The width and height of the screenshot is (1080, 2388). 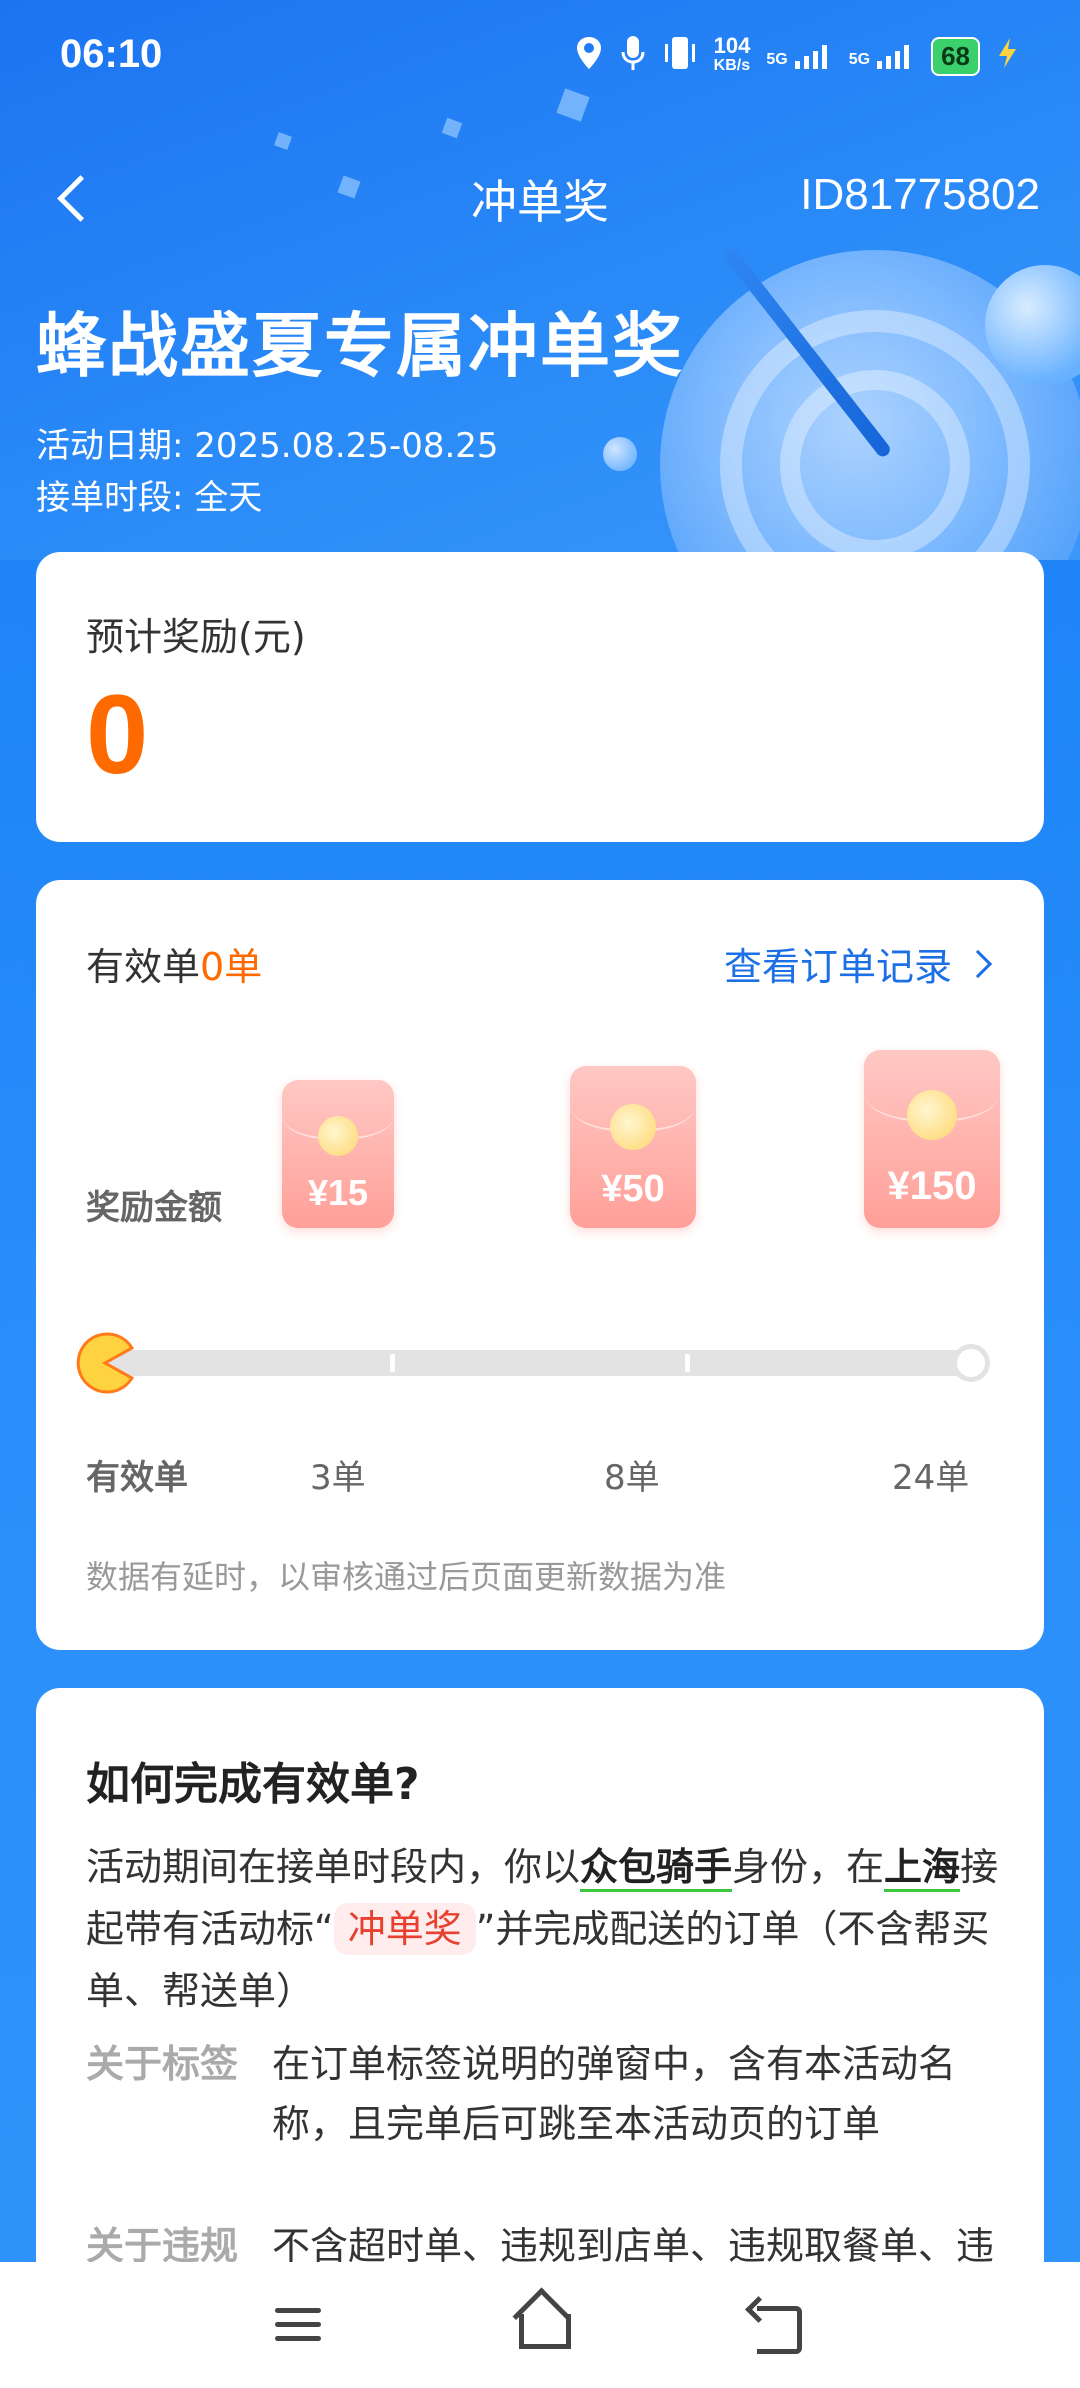 I want to click on view-order-records-link: 查看订单记录, so click(x=858, y=963).